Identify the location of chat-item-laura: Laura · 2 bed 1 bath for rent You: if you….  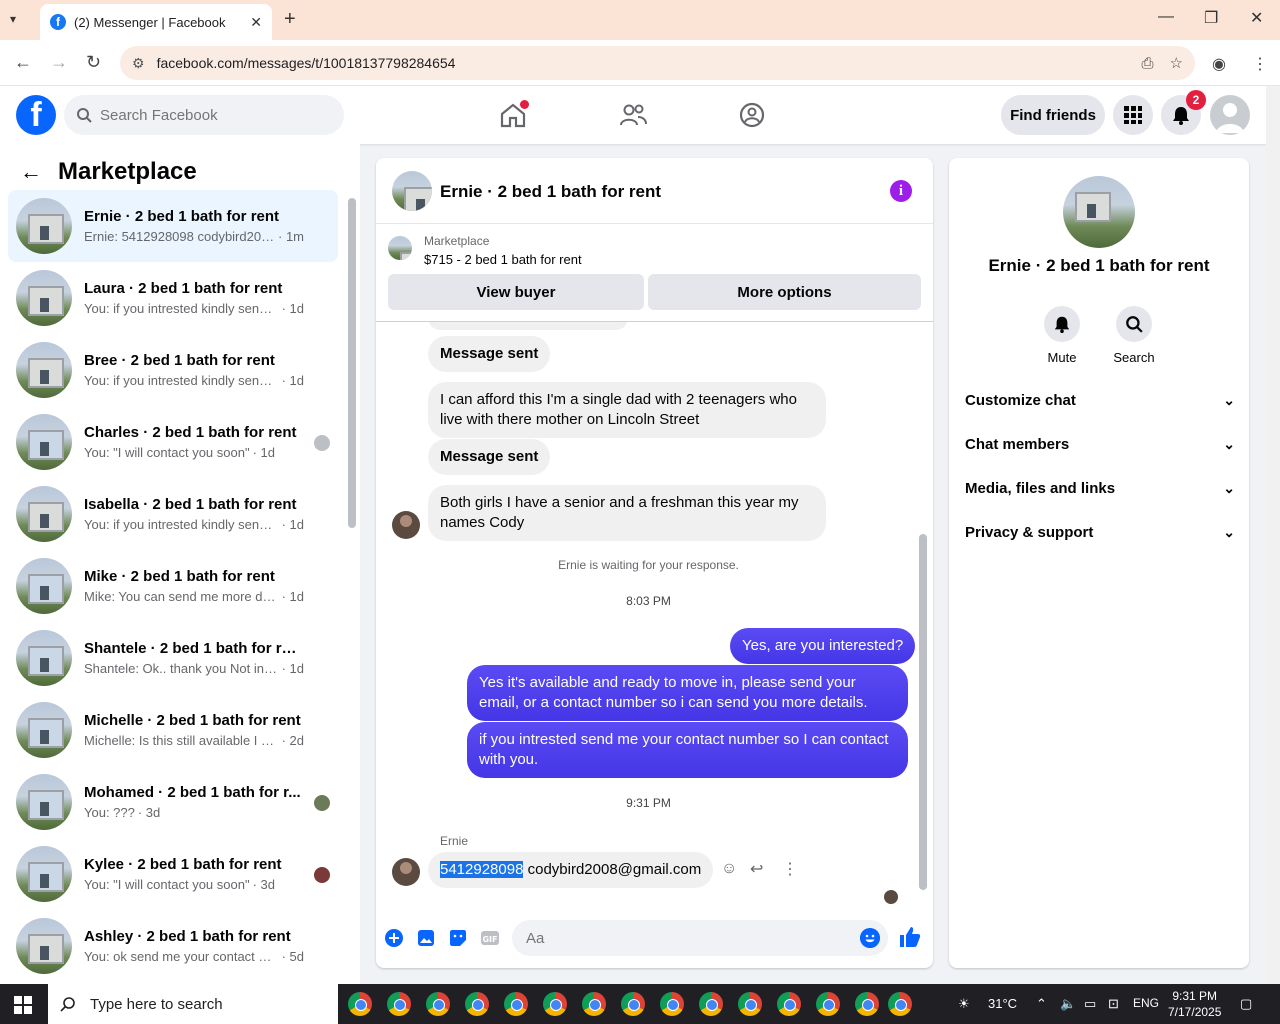
(173, 298).